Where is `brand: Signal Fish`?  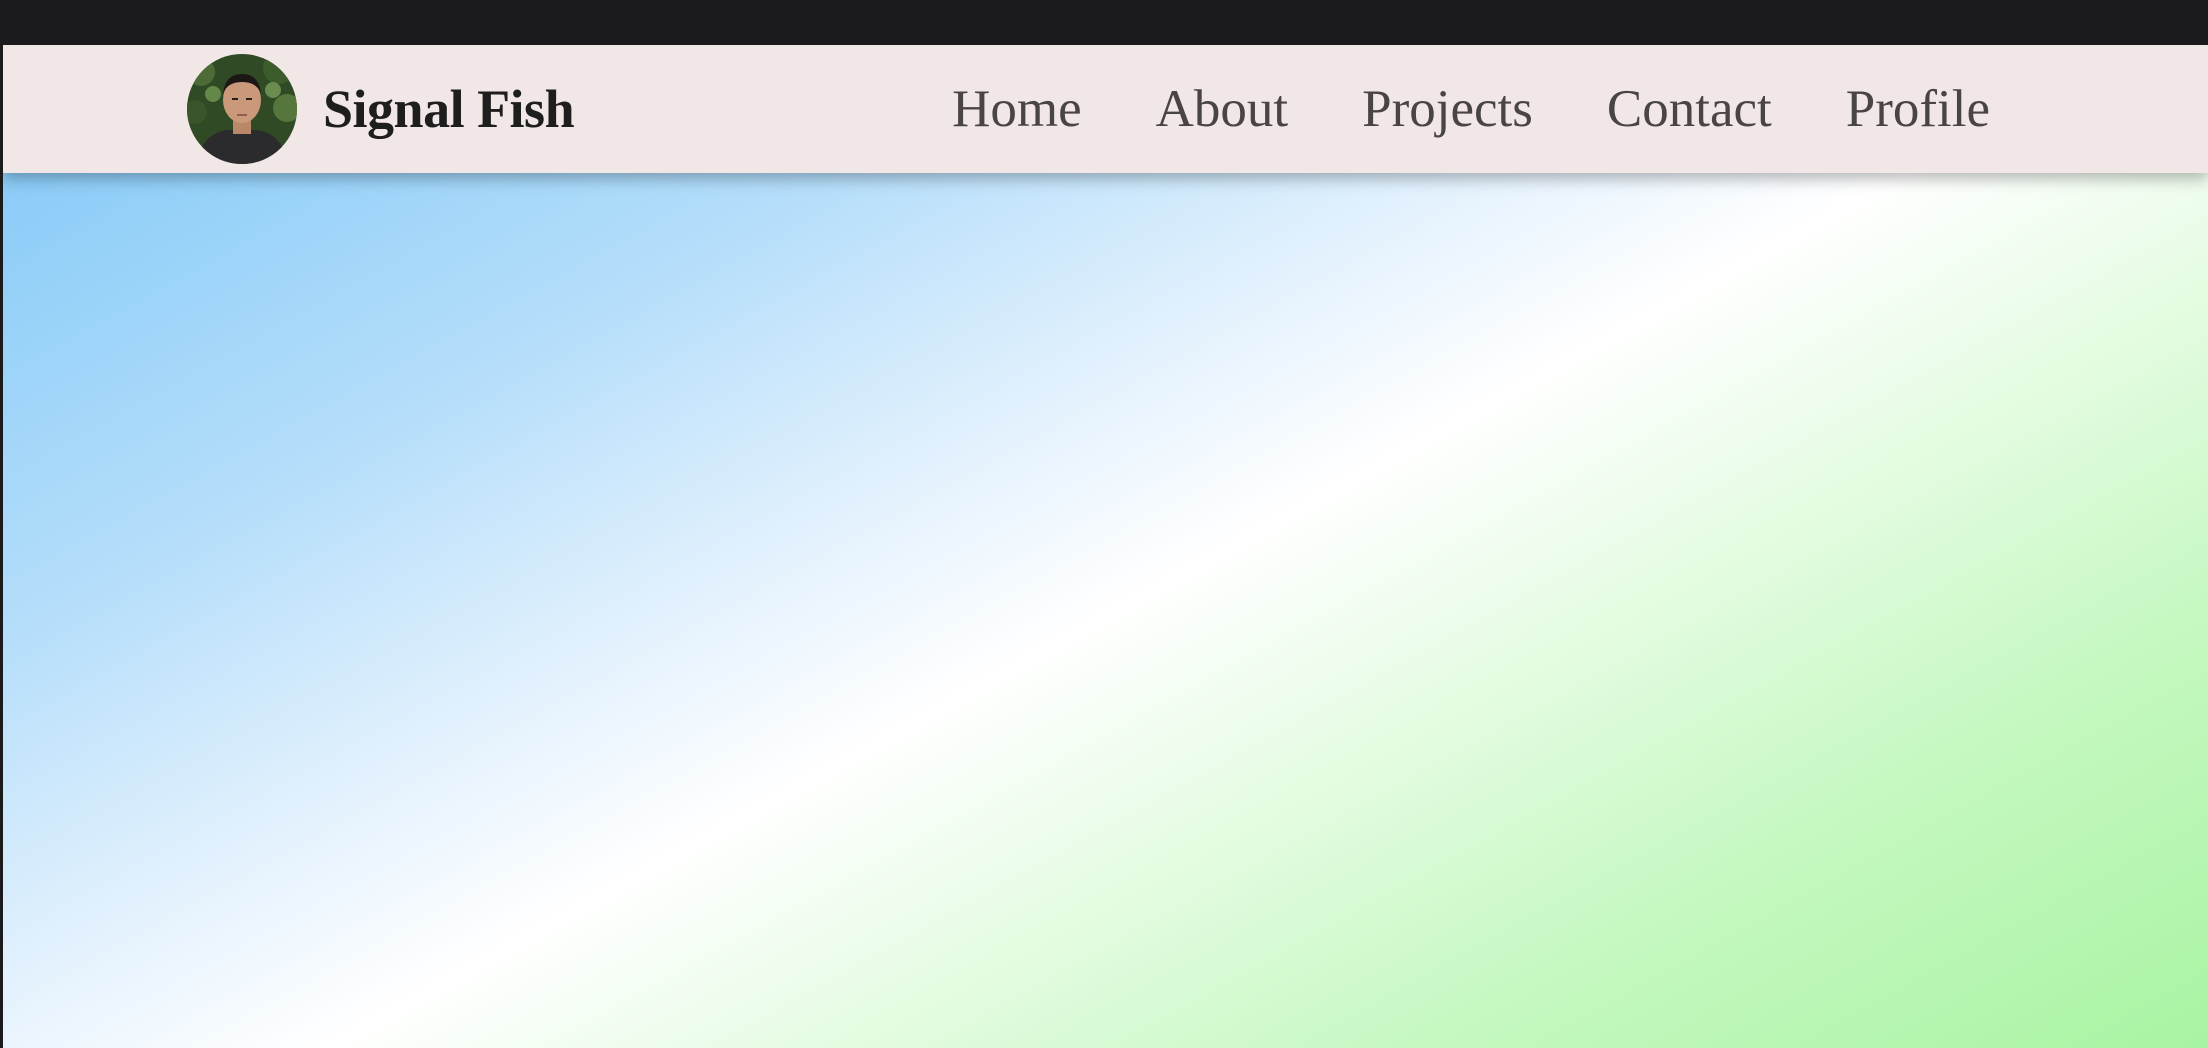 brand: Signal Fish is located at coordinates (381, 109).